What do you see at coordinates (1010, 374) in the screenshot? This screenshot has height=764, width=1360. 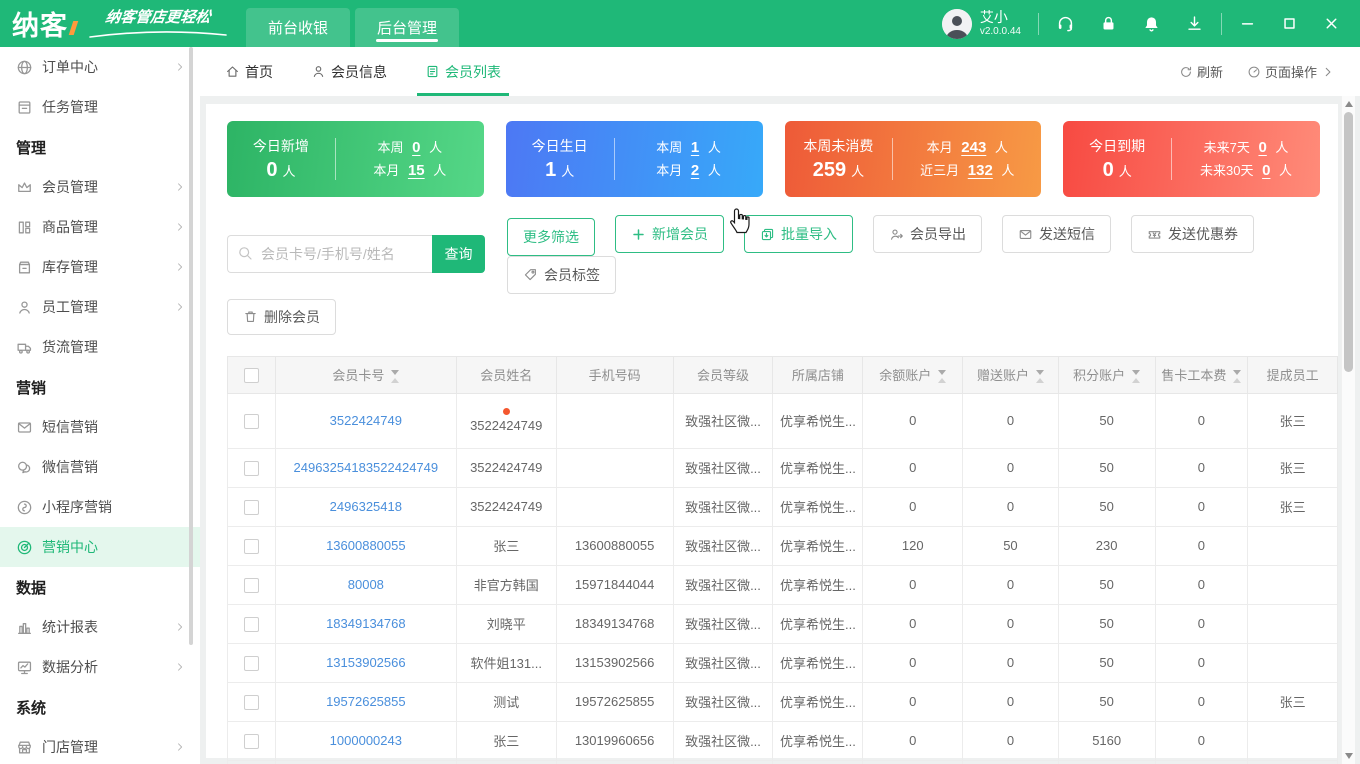 I see `column-header-gift: 赠送账户` at bounding box center [1010, 374].